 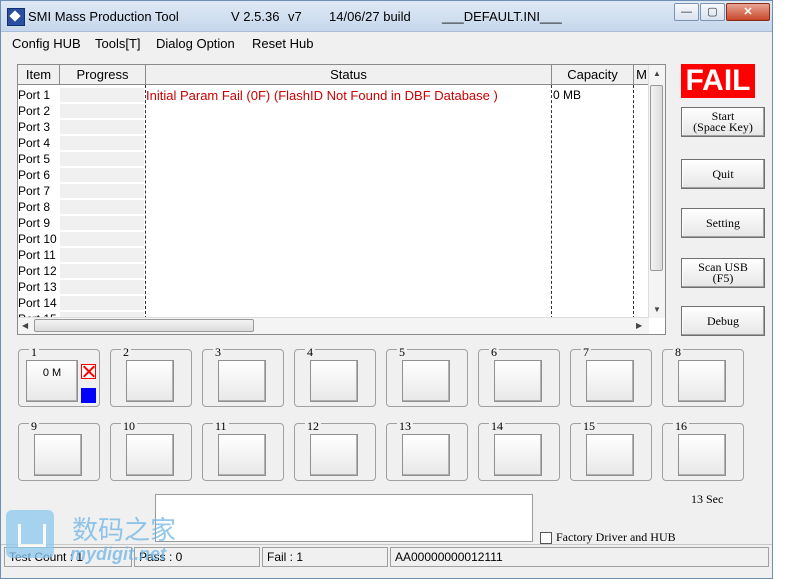 What do you see at coordinates (52, 381) in the screenshot?
I see `port-button: 0 M` at bounding box center [52, 381].